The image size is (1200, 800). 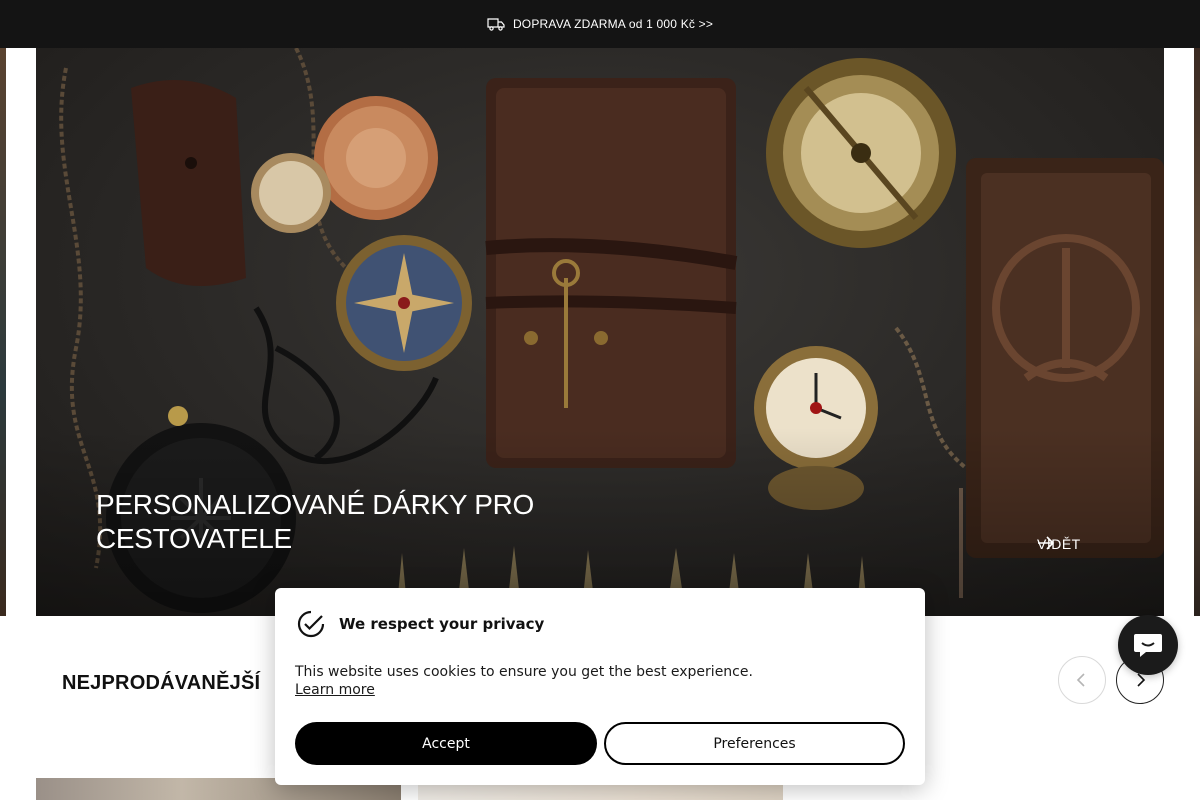 I want to click on truck-icon, so click(x=496, y=24).